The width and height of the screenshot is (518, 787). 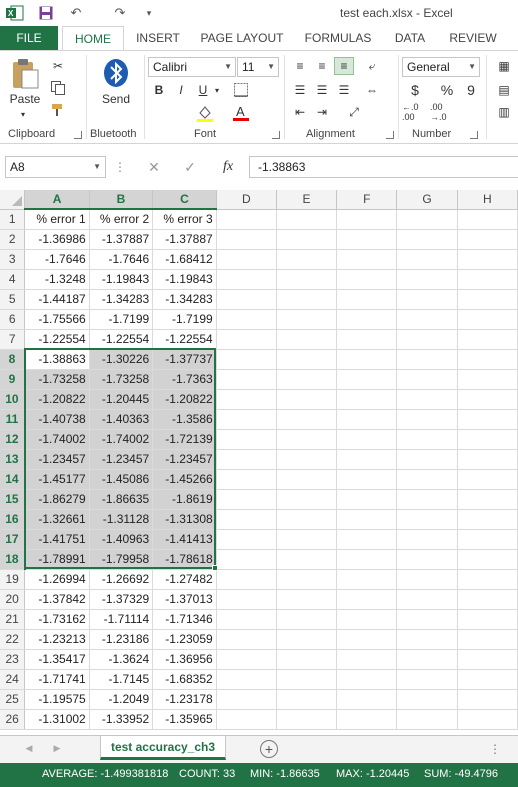 What do you see at coordinates (46, 13) in the screenshot?
I see `save-icon` at bounding box center [46, 13].